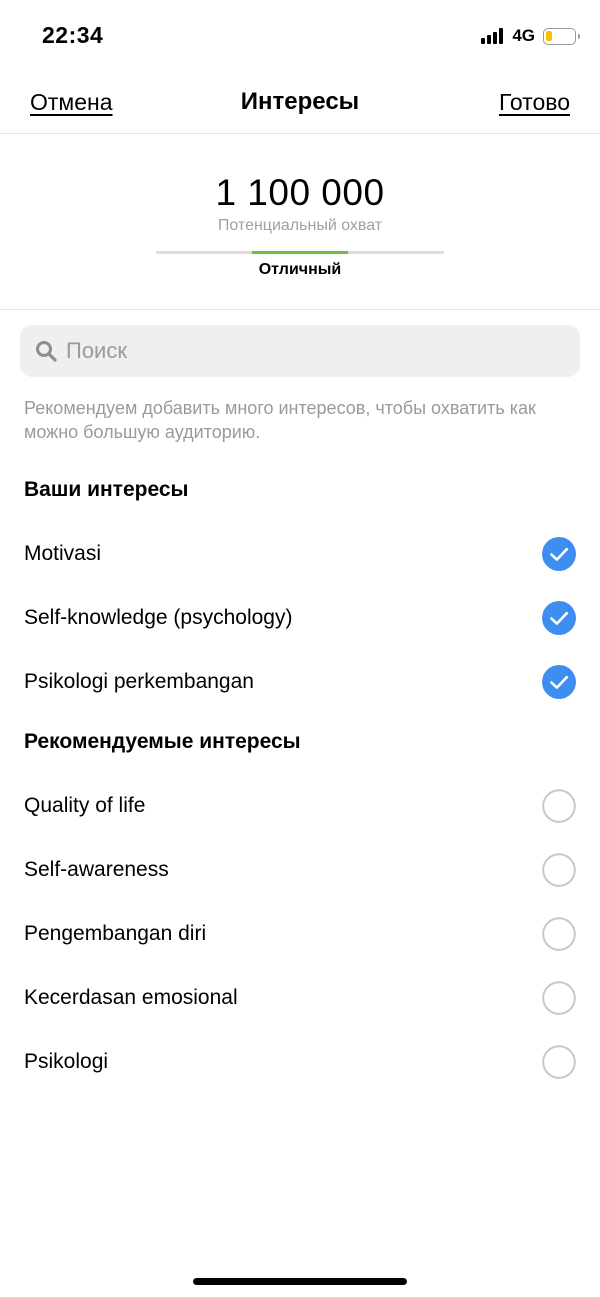  I want to click on interest-row: Psikologi perkembangan, so click(300, 682).